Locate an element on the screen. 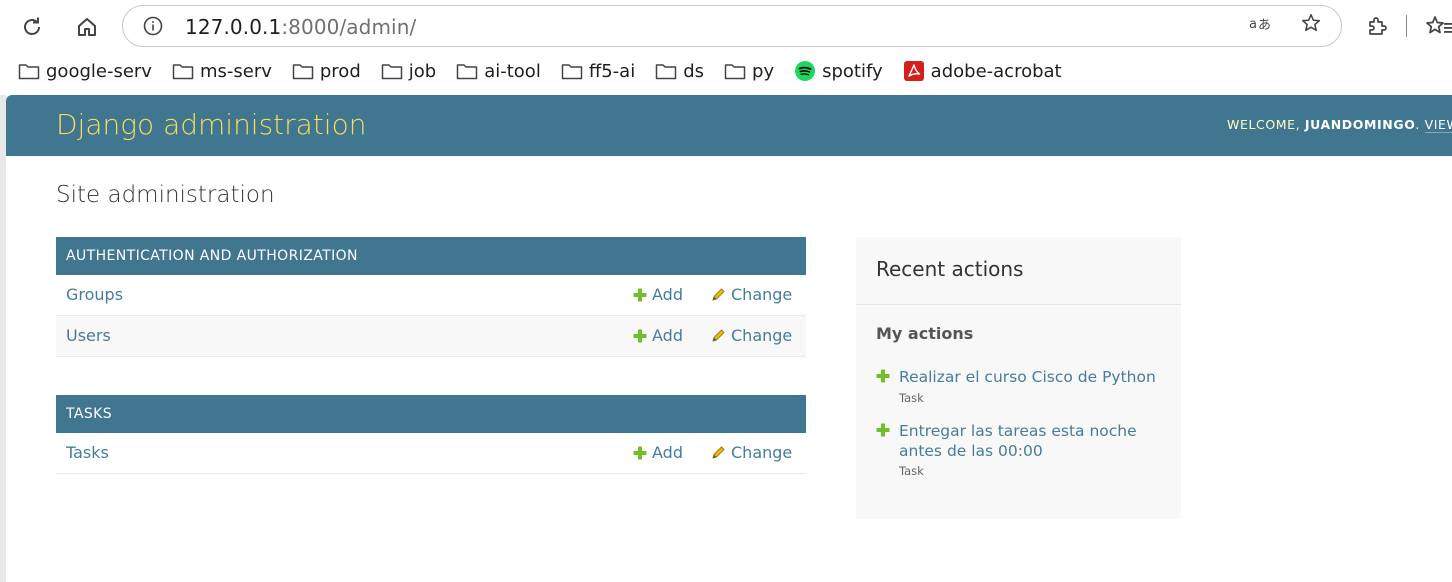 The width and height of the screenshot is (1452, 582). bookmark-adobe-acrobat: adobe-acrobat is located at coordinates (982, 71).